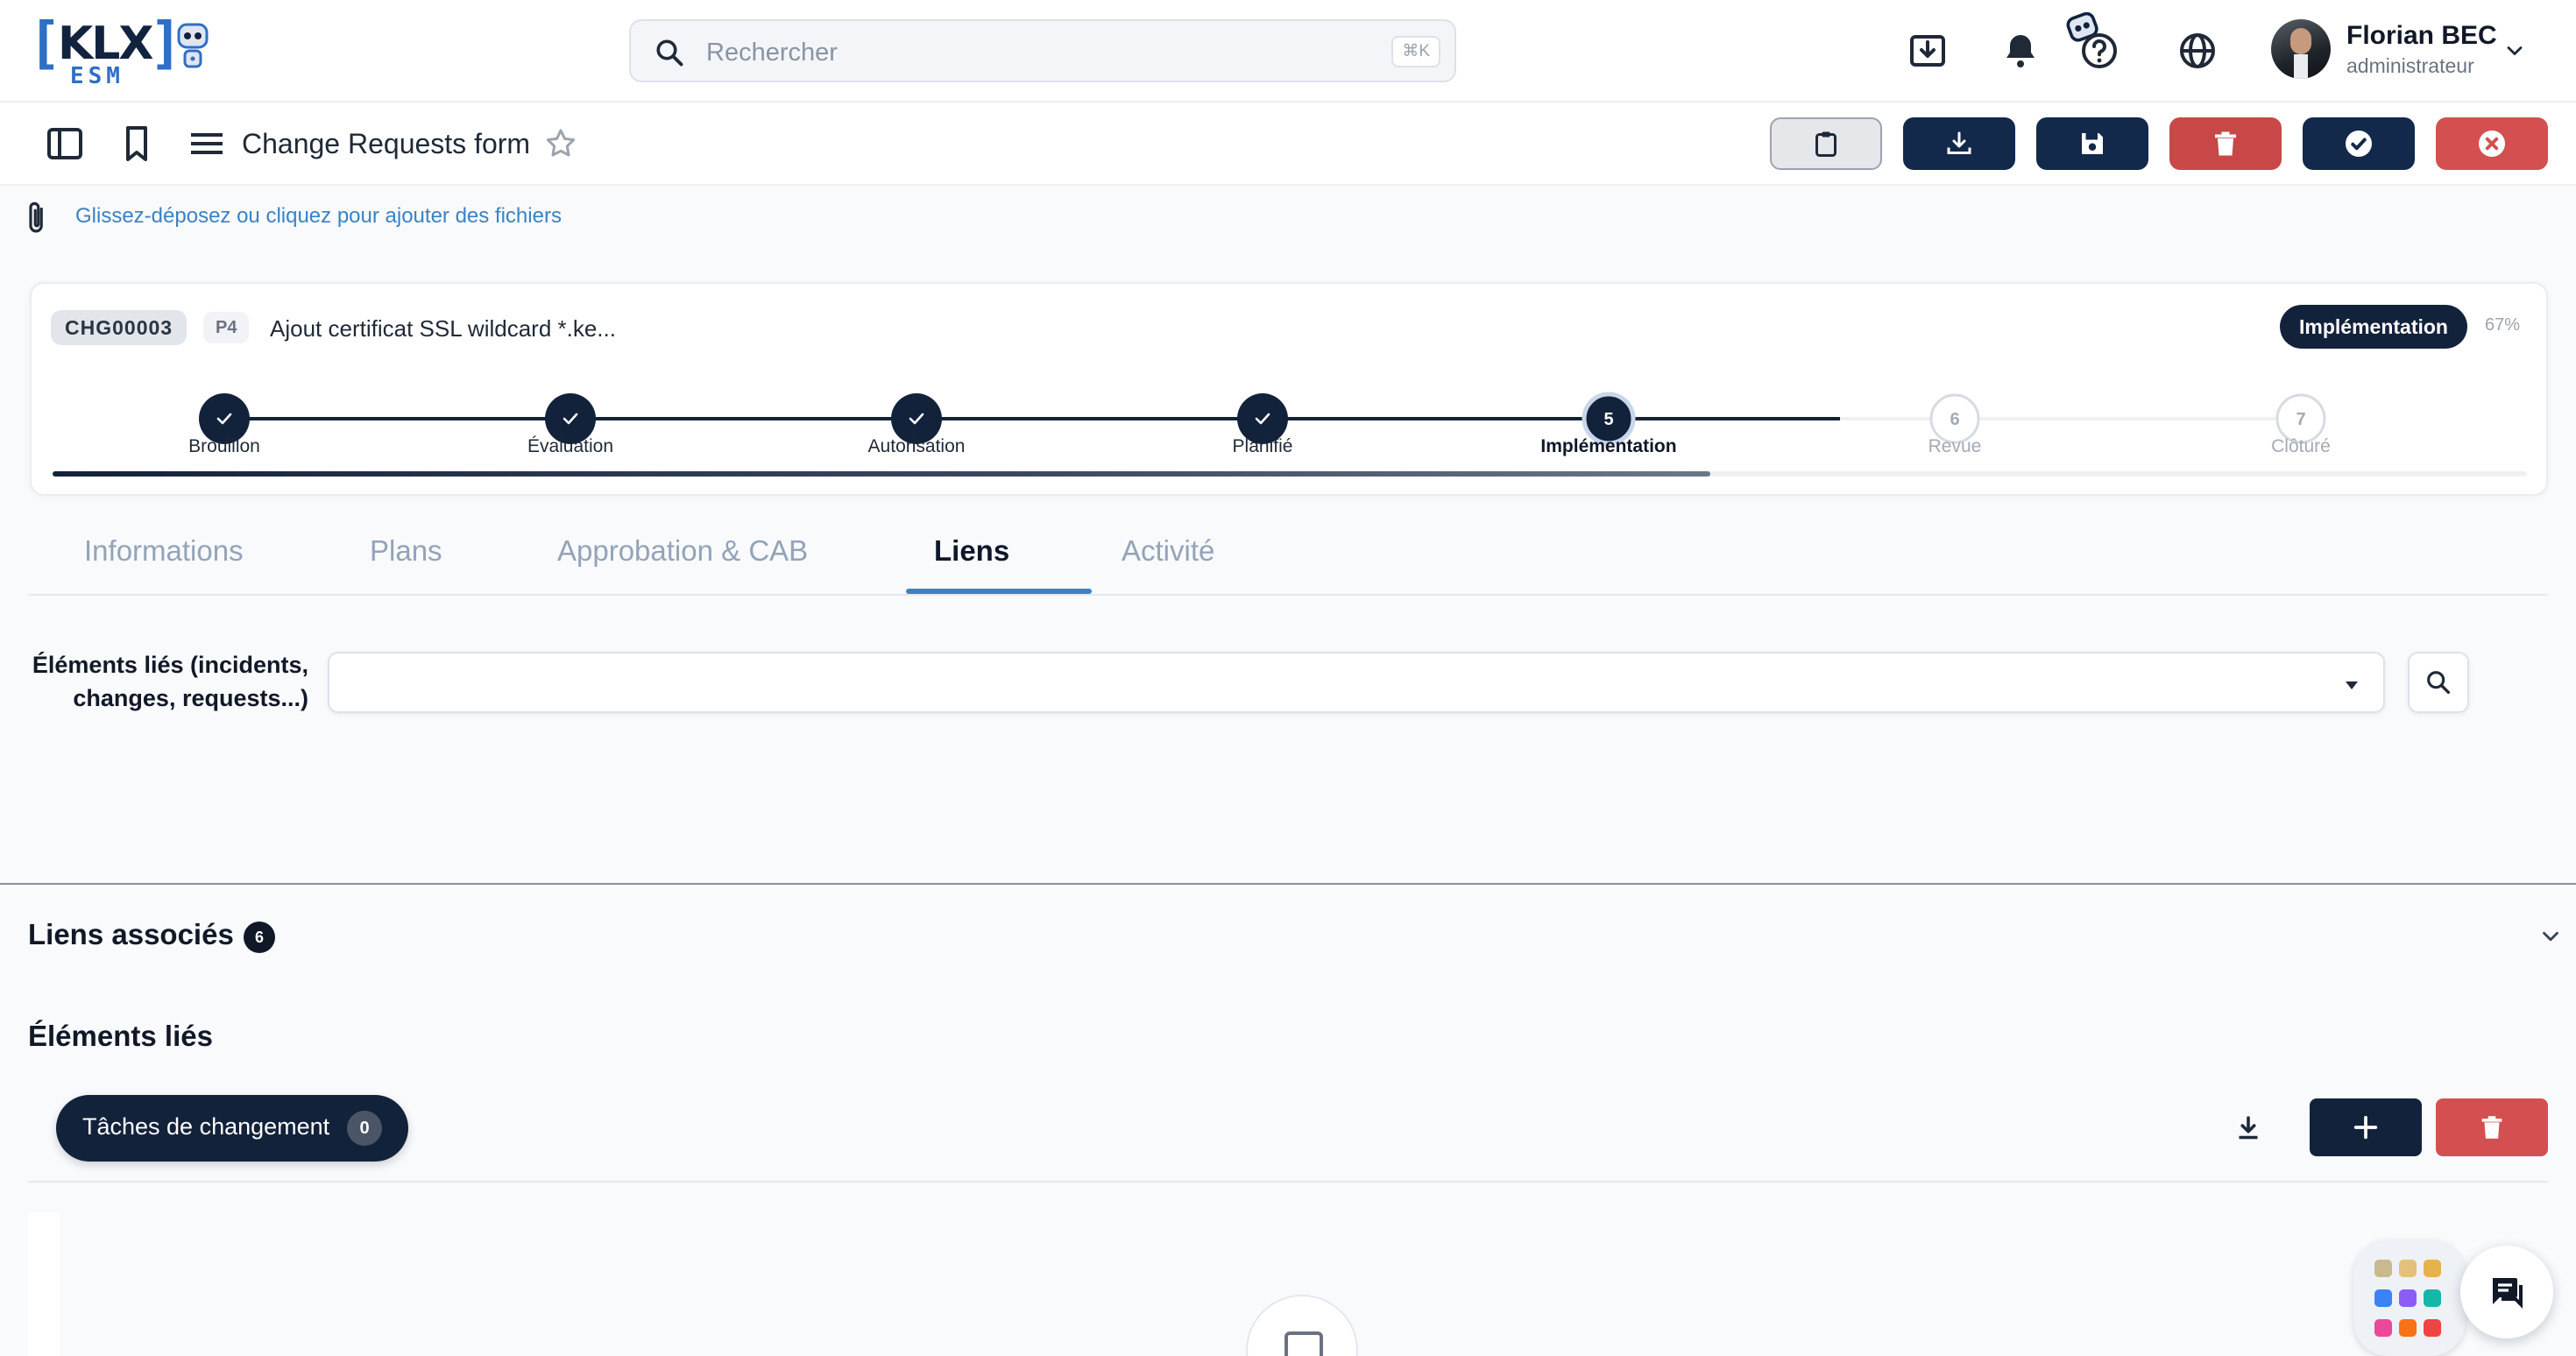 This screenshot has height=1356, width=2576. I want to click on caret-down-icon, so click(2352, 685).